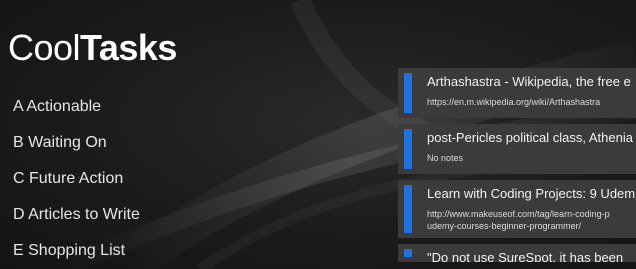 The height and width of the screenshot is (269, 636). I want to click on category-item-future-action: C Future Action, so click(76, 184).